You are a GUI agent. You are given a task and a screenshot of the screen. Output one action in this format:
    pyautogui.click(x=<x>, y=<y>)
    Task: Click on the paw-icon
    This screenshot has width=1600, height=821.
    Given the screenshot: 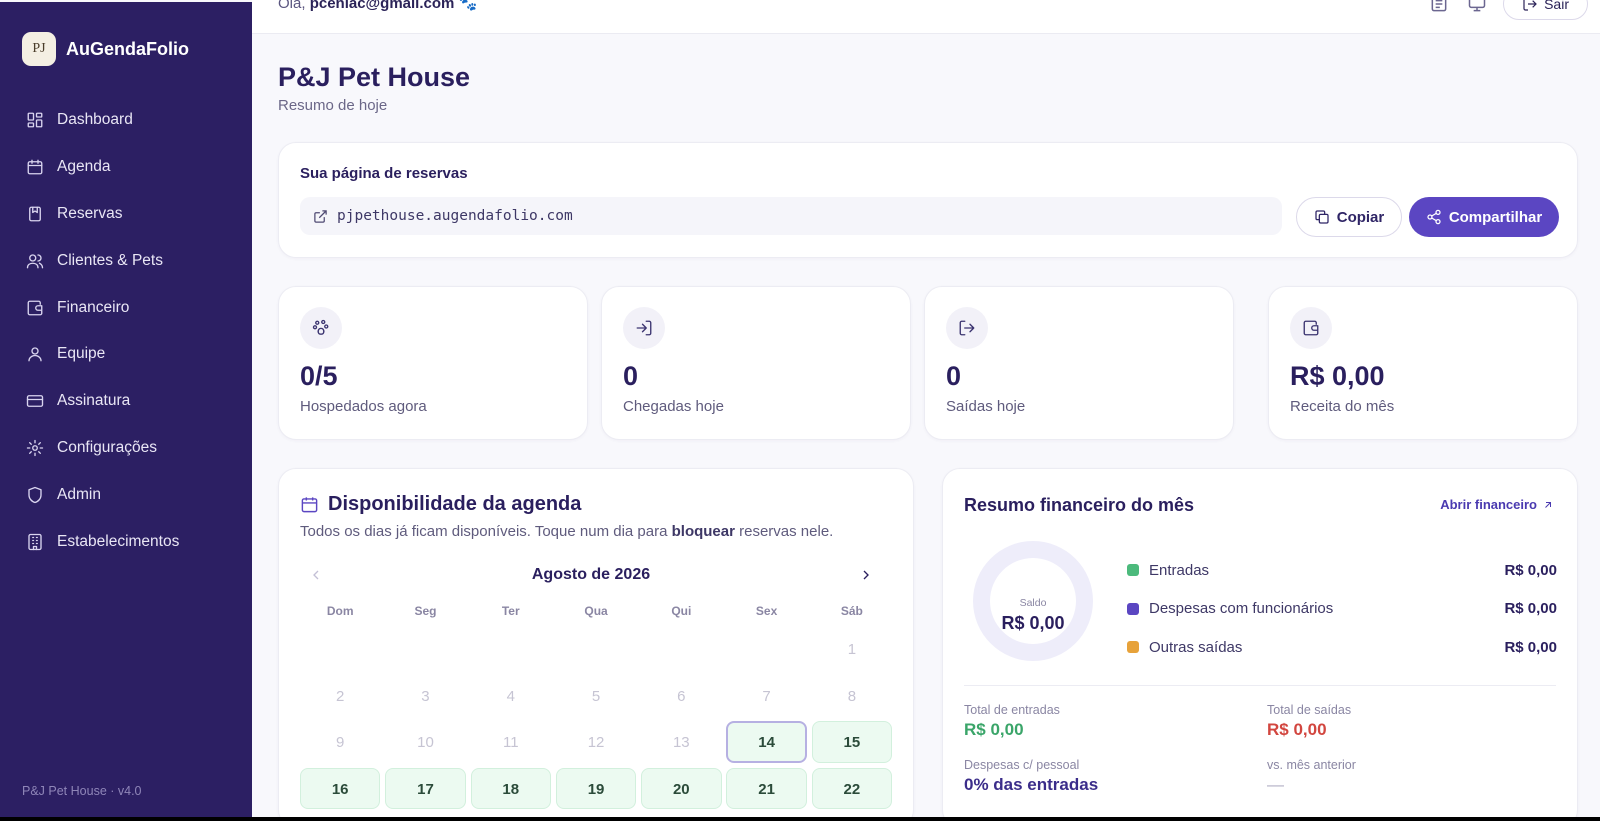 What is the action you would take?
    pyautogui.click(x=320, y=327)
    